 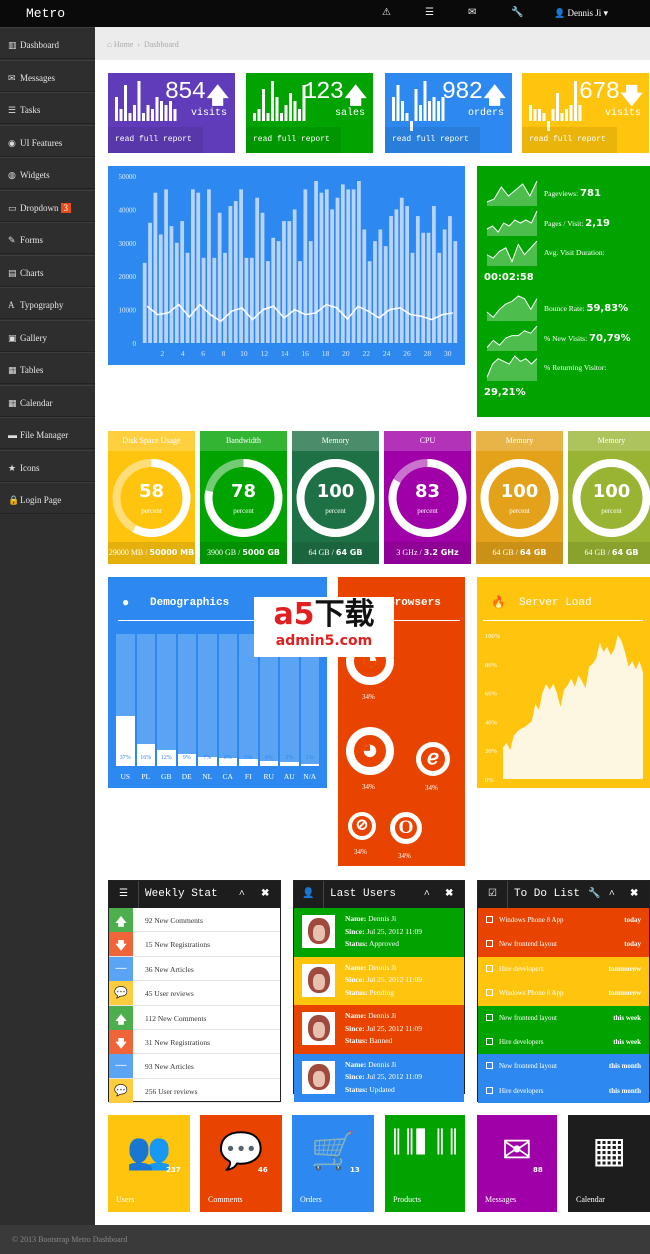 What do you see at coordinates (517, 1163) in the screenshot?
I see `tile-messages: ✉ Messages 88` at bounding box center [517, 1163].